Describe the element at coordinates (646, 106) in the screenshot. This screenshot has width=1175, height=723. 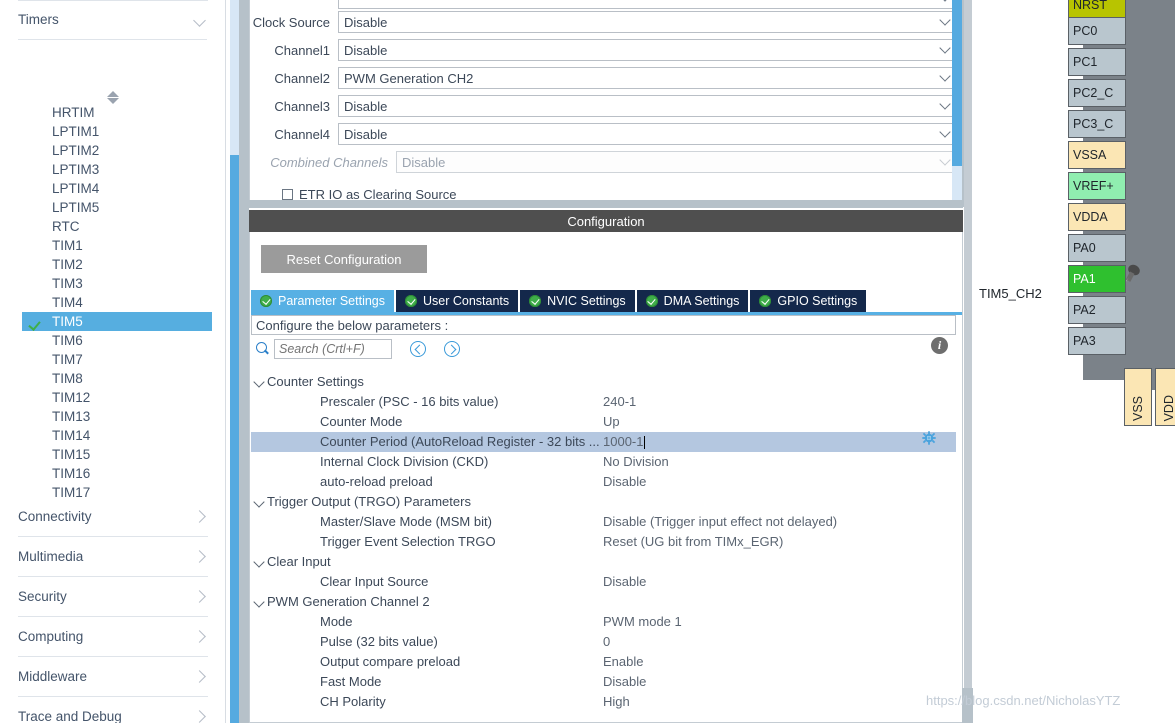
I see `mode-combo-channel3: Disable` at that location.